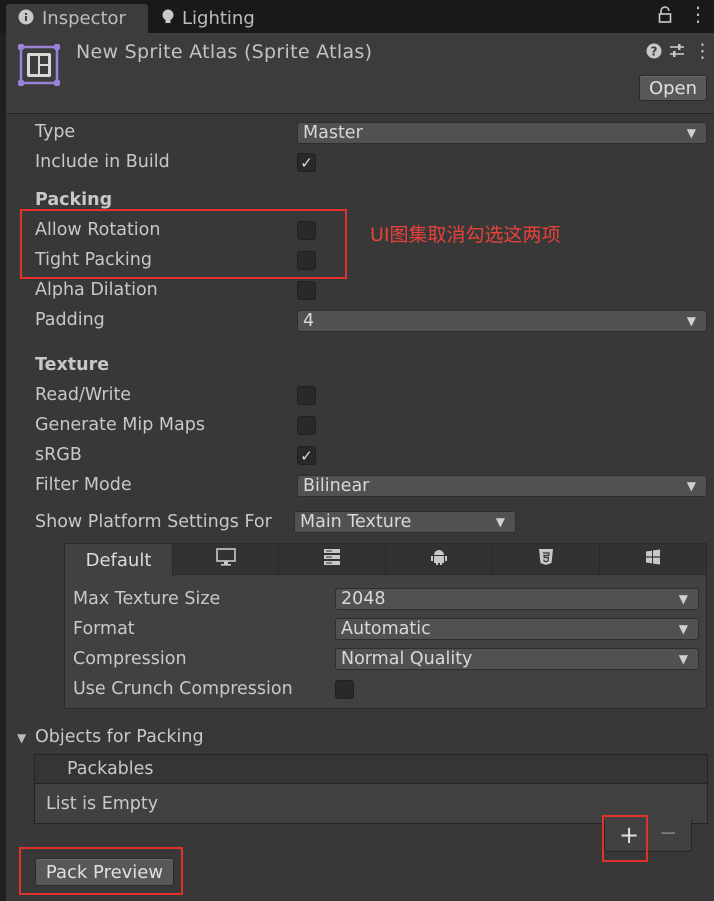 This screenshot has width=714, height=901. I want to click on platform-tab-android, so click(438, 559).